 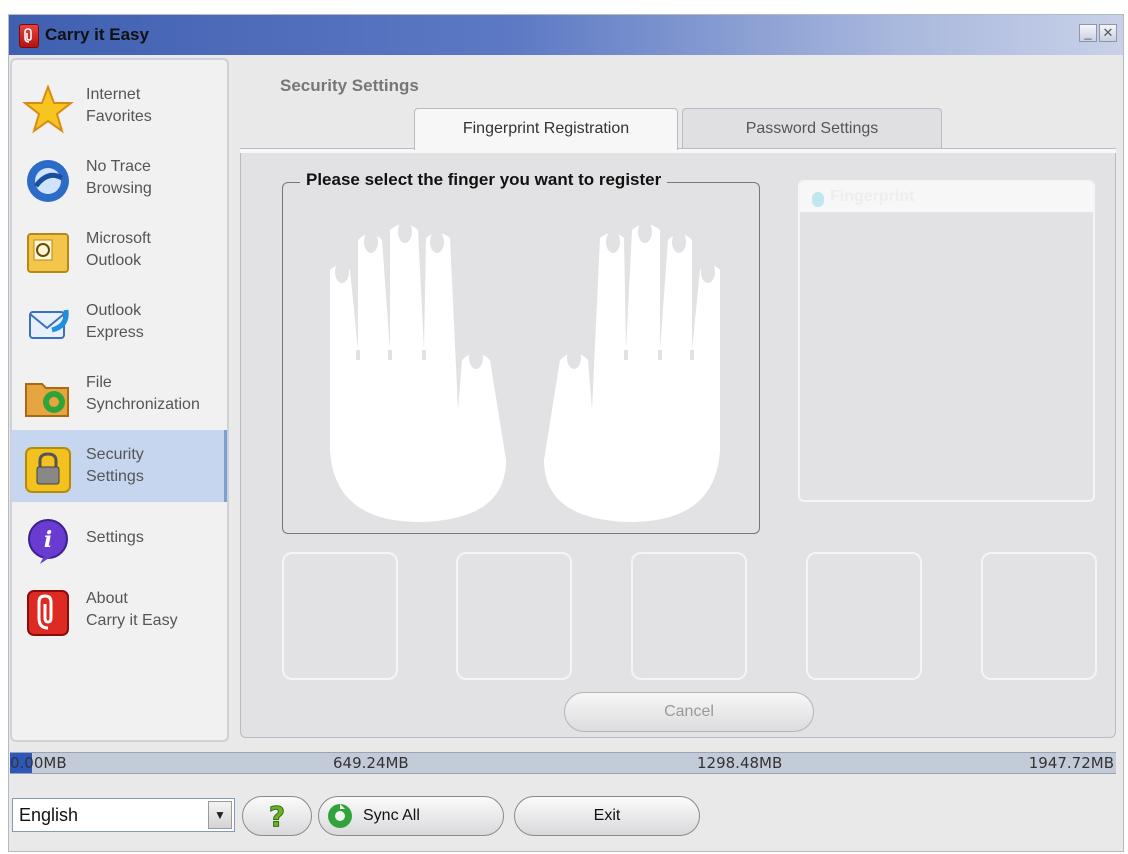 What do you see at coordinates (525, 371) in the screenshot?
I see `hands-diagram` at bounding box center [525, 371].